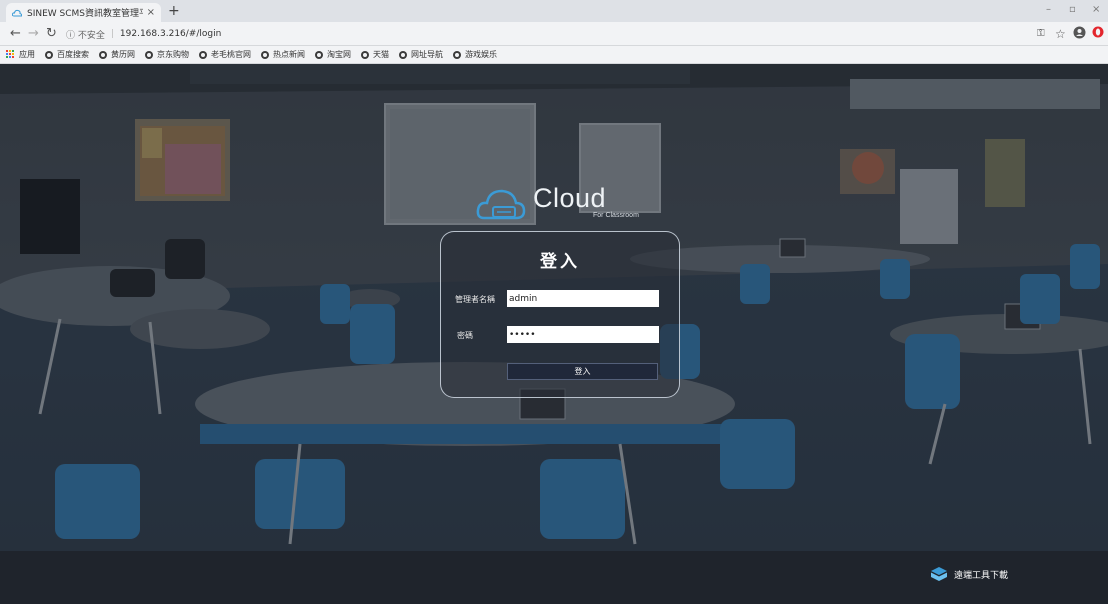 The height and width of the screenshot is (604, 1108). I want to click on bookmark-item: 热点新闻, so click(283, 54).